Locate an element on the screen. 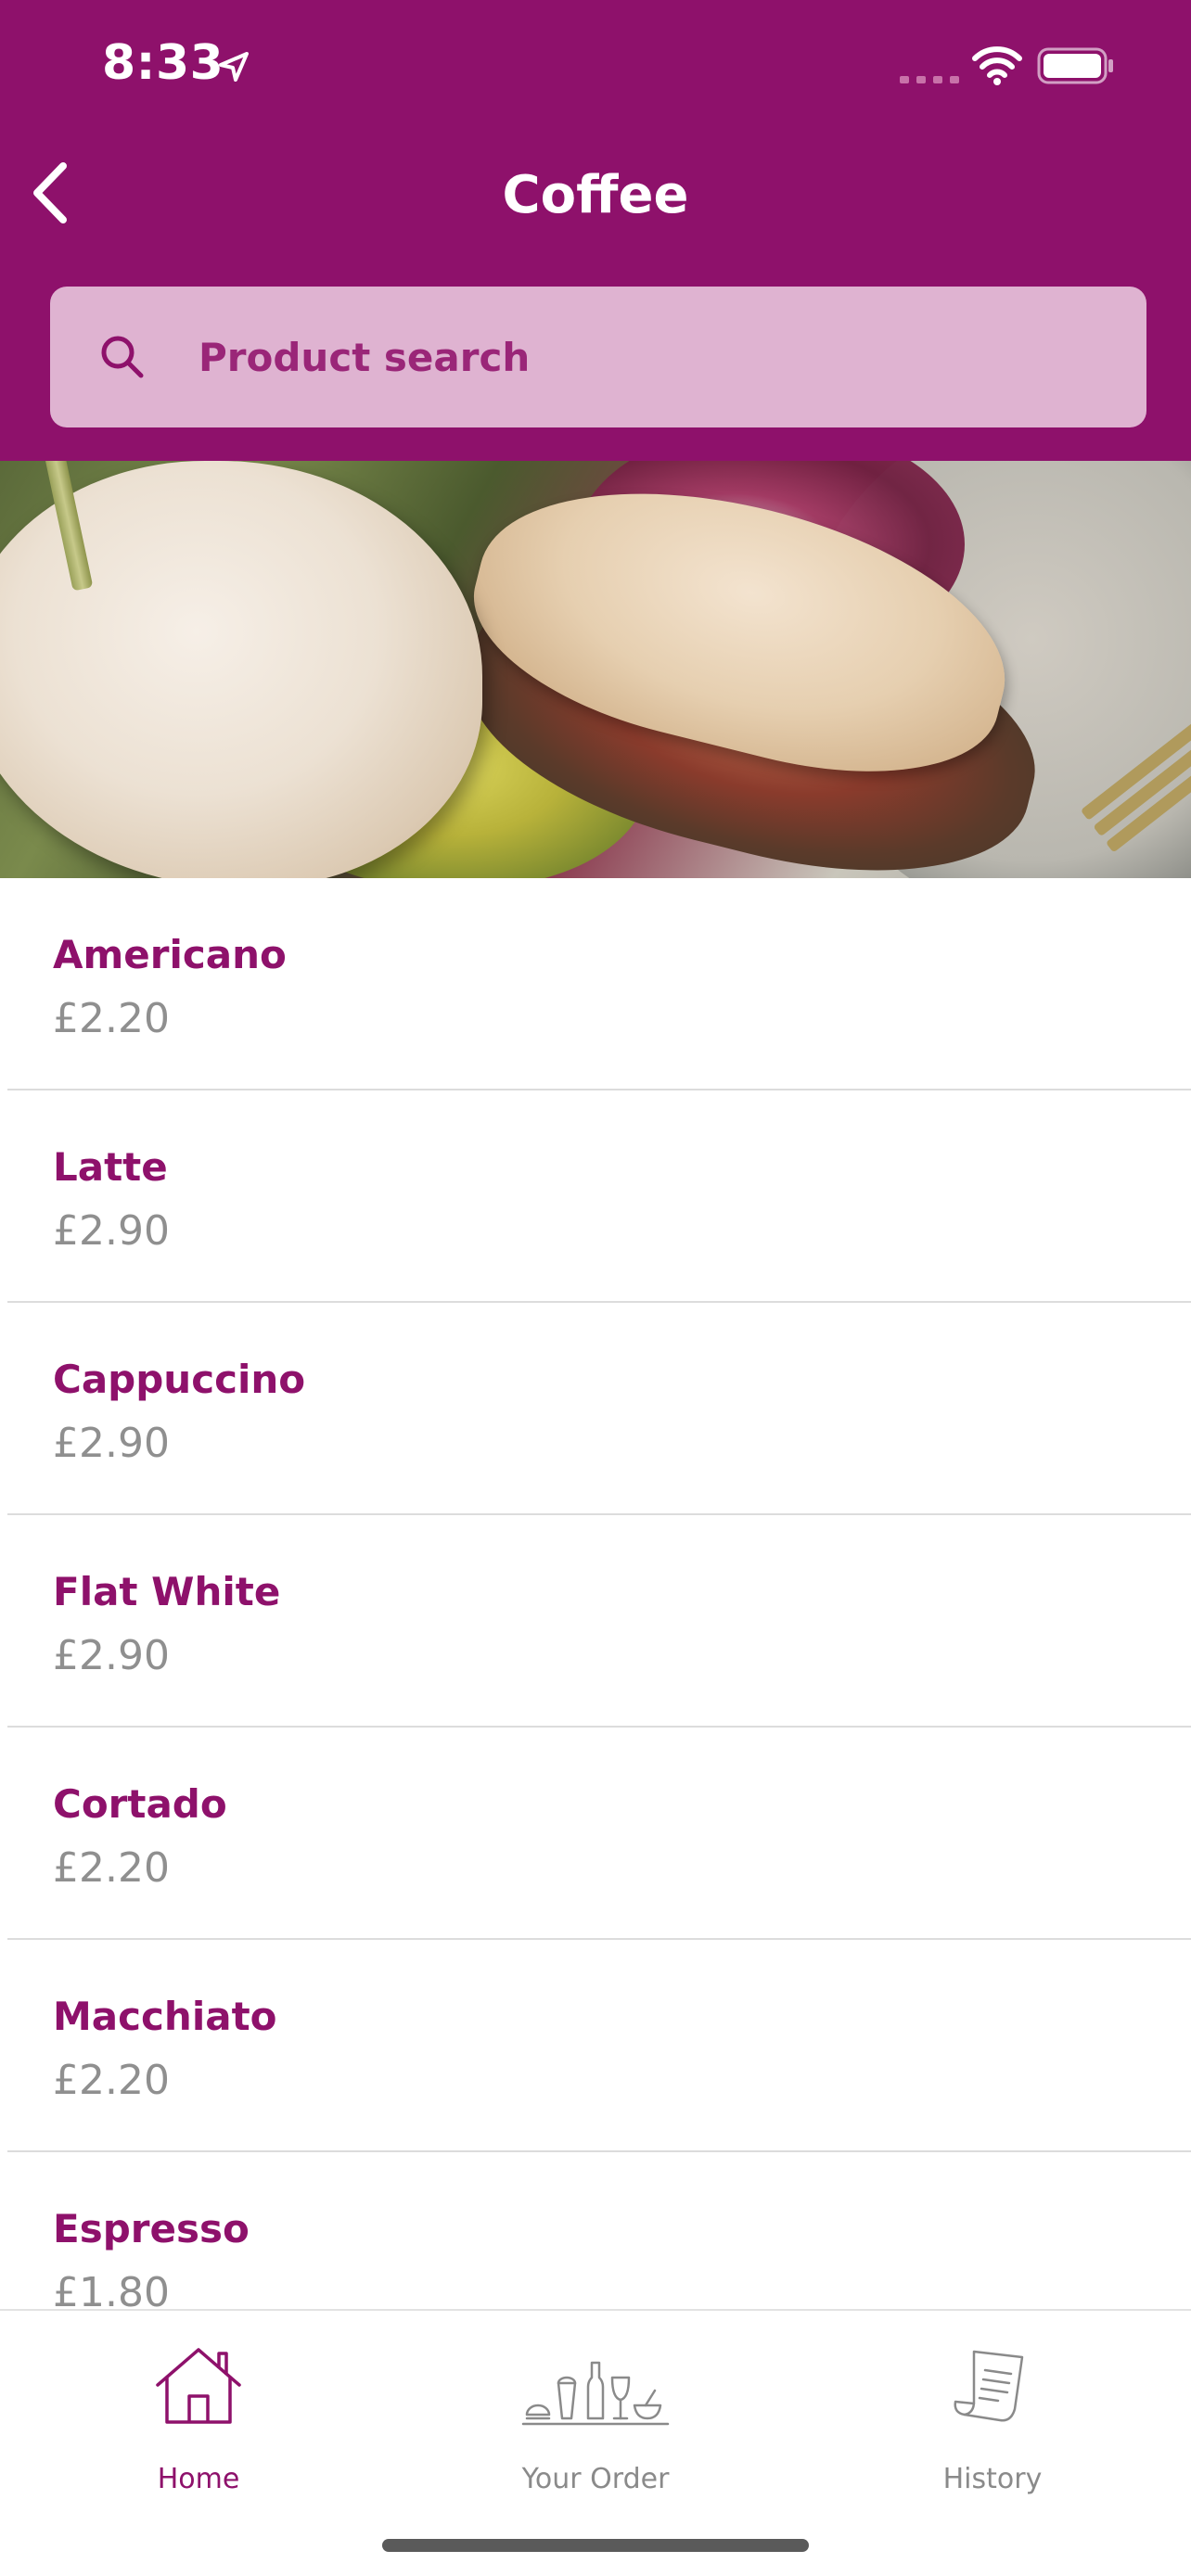  tab-your-order: Your Order is located at coordinates (595, 2418).